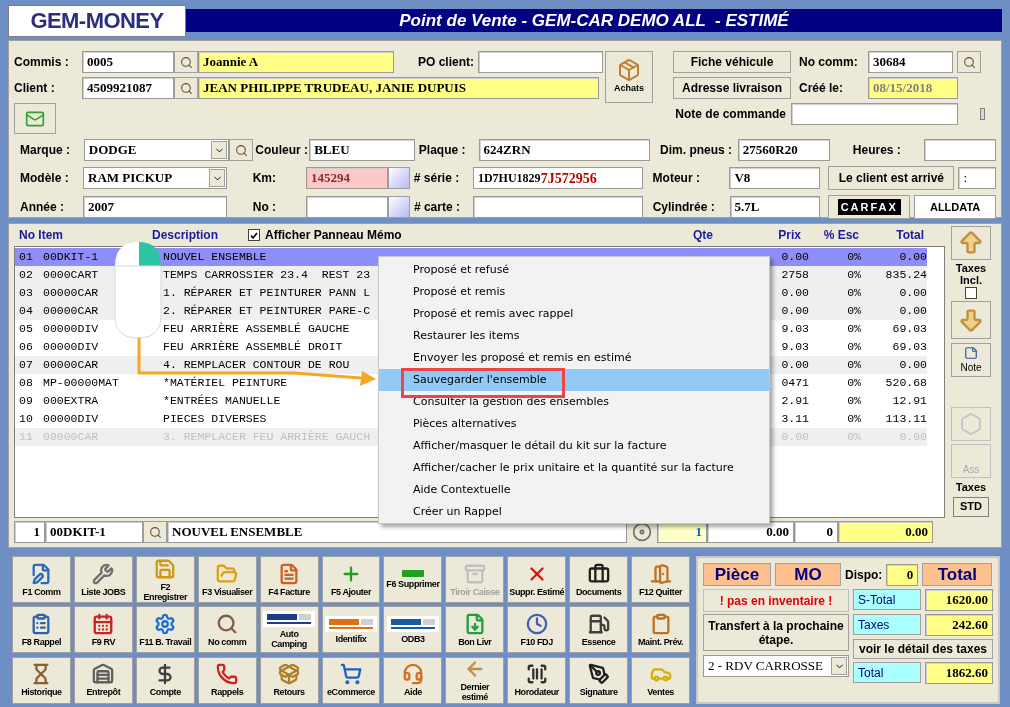  I want to click on table-cell-text: 06, so click(26, 347).